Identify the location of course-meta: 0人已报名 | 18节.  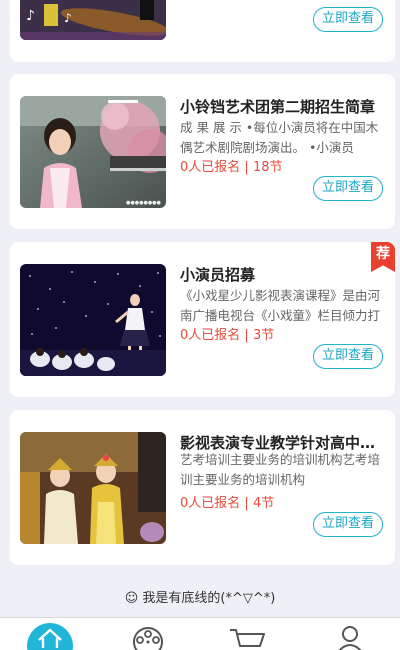
(231, 165).